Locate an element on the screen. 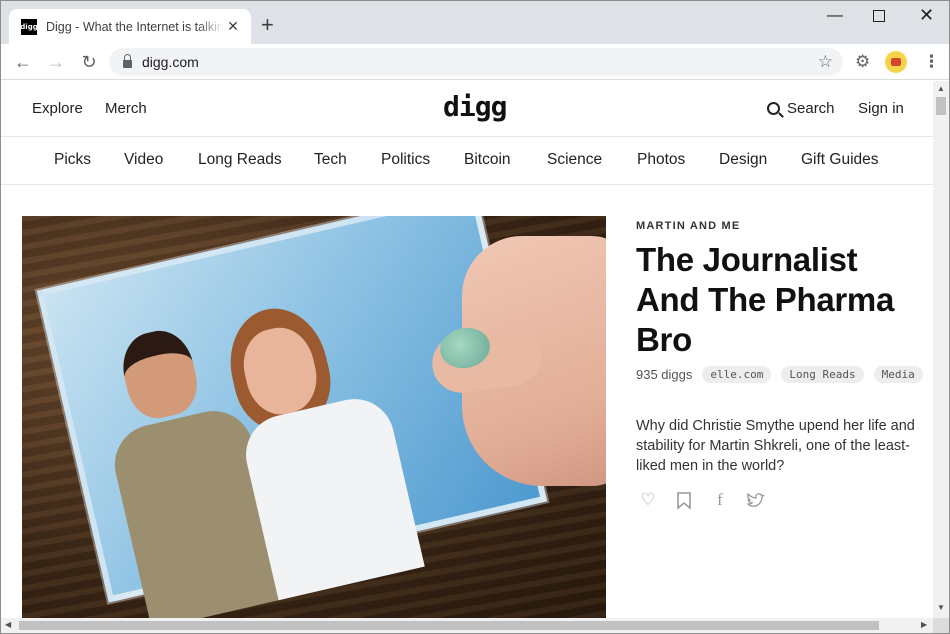  facebook-icon: f is located at coordinates (720, 500).